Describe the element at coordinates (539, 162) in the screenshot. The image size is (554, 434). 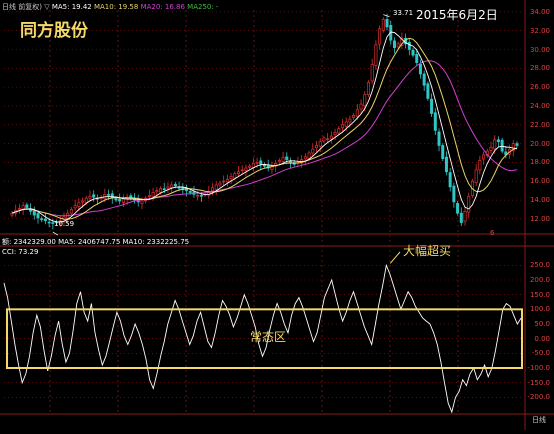
I see `price-tick-label: 18.00` at that location.